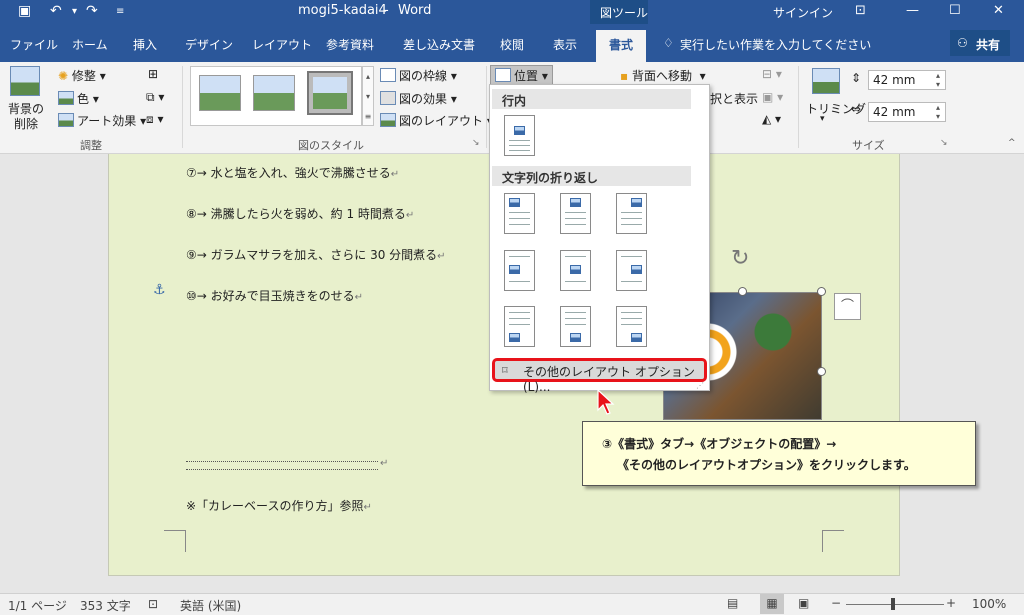 The height and width of the screenshot is (615, 1024). Describe the element at coordinates (822, 119) in the screenshot. I see `crop-dropdown-icon: ▾` at that location.